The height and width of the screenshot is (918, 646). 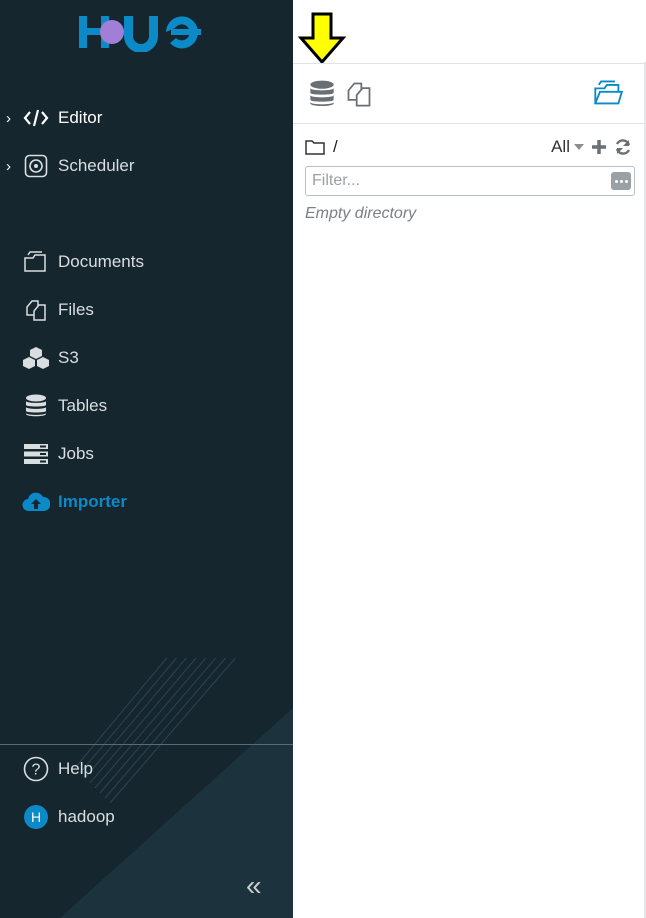 What do you see at coordinates (323, 94) in the screenshot?
I see `database-tab-icon` at bounding box center [323, 94].